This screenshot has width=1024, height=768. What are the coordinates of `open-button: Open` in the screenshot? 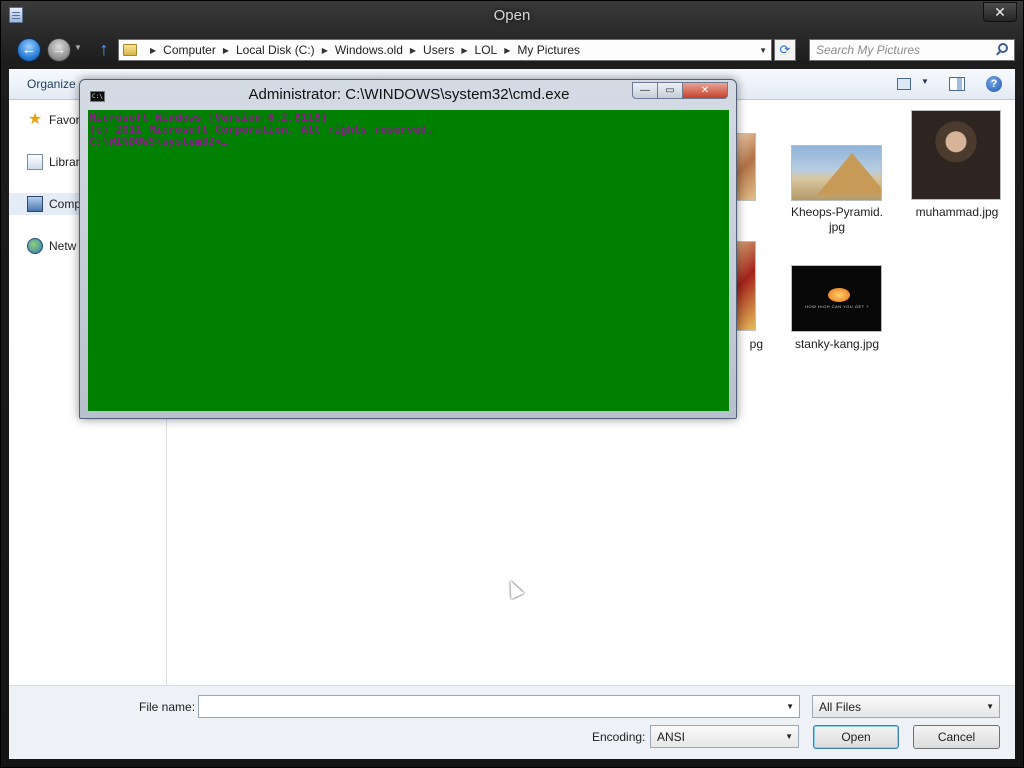 It's located at (856, 737).